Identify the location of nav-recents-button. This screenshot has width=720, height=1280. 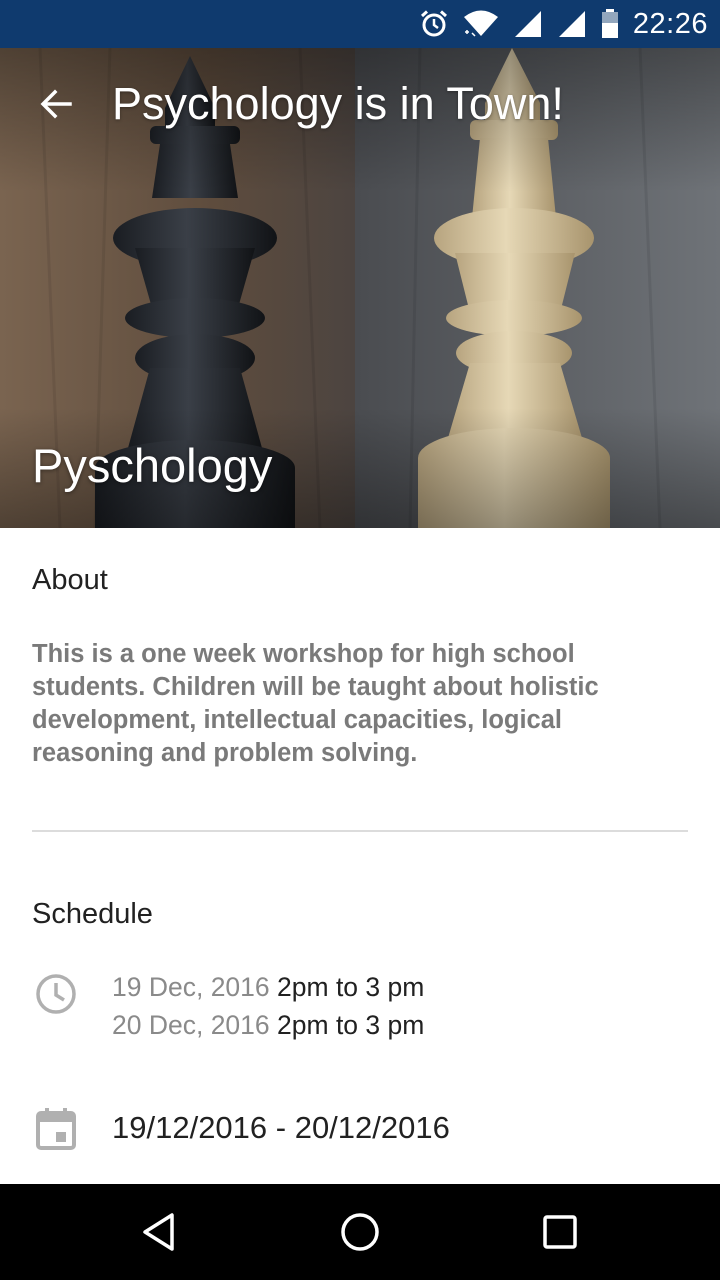
(560, 1232).